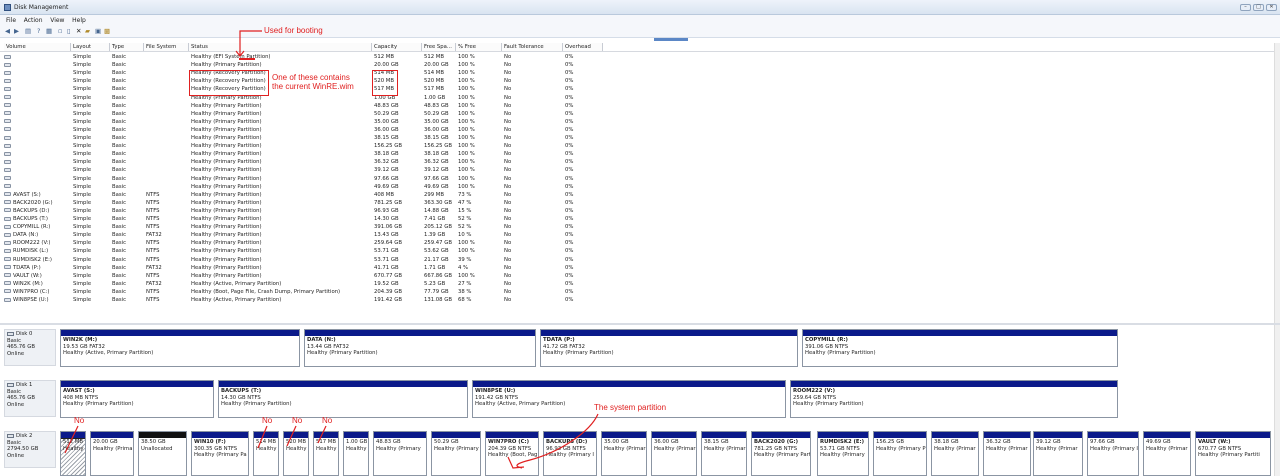  I want to click on system-arrow, so click(557, 441).